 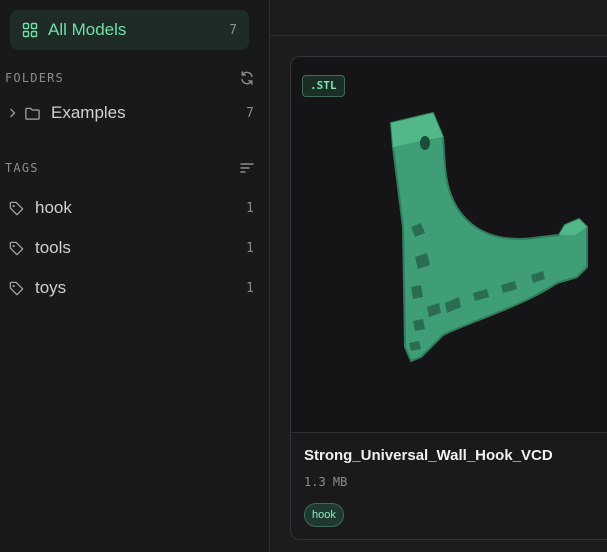 What do you see at coordinates (30, 30) in the screenshot?
I see `grid-icon` at bounding box center [30, 30].